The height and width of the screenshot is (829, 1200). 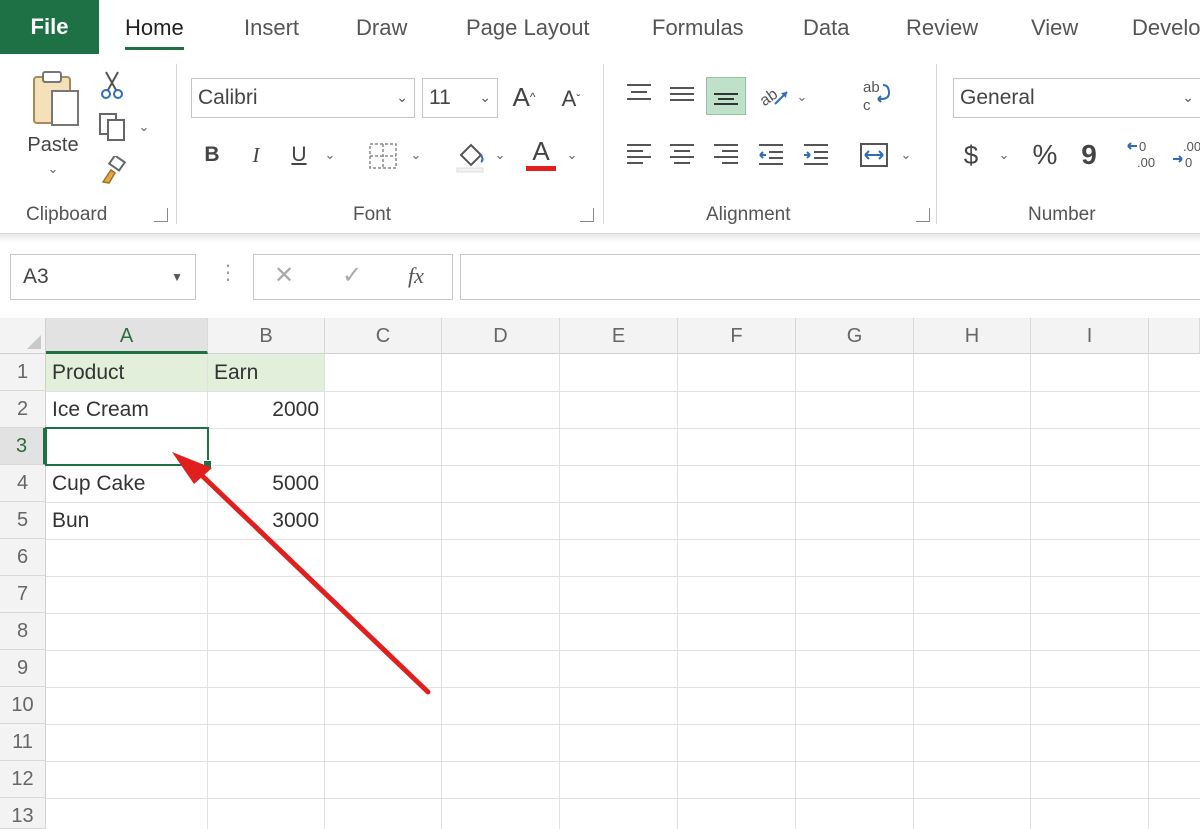 What do you see at coordinates (303, 98) in the screenshot?
I see `font-name-select: Calibri ⌄` at bounding box center [303, 98].